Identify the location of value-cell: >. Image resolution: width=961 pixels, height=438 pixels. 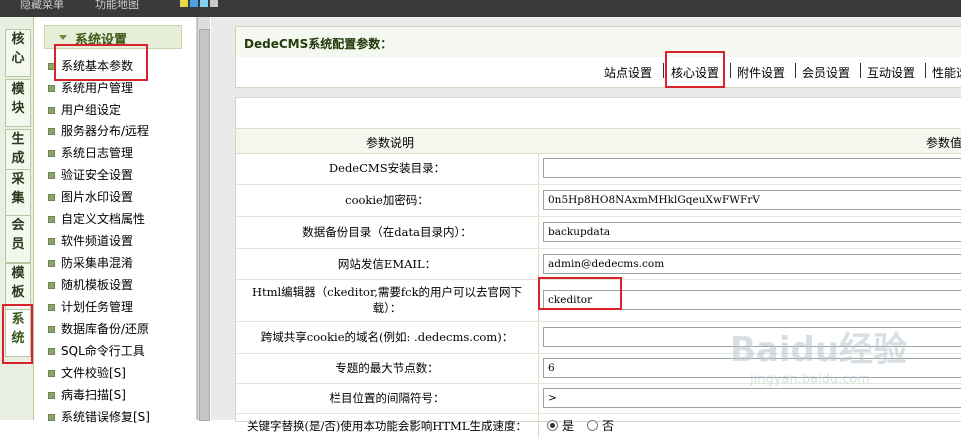
(749, 398).